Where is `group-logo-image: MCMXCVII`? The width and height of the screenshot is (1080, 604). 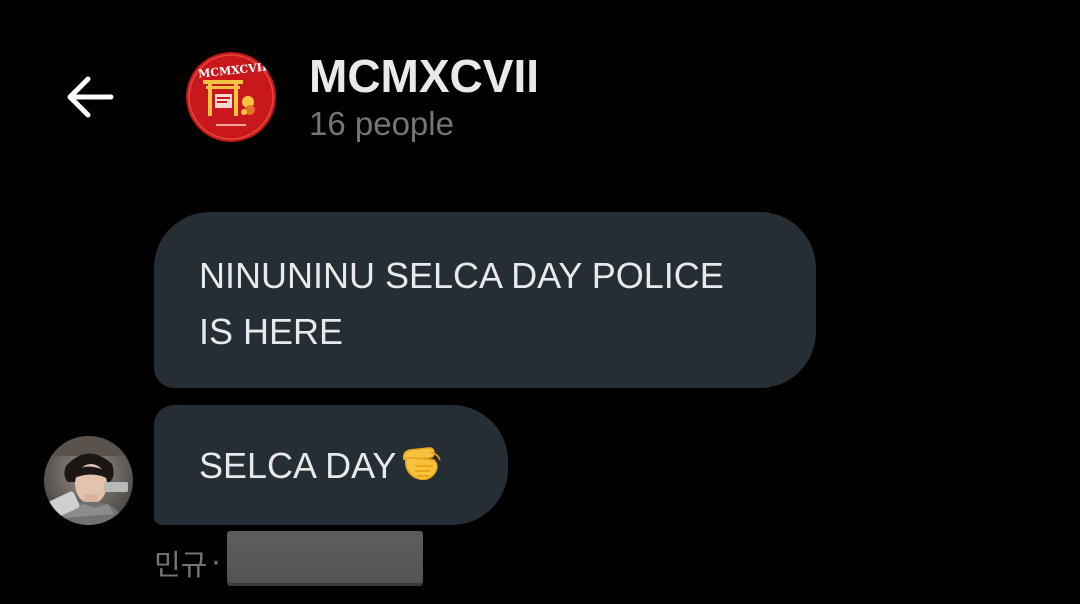 group-logo-image: MCMXCVII is located at coordinates (231, 97).